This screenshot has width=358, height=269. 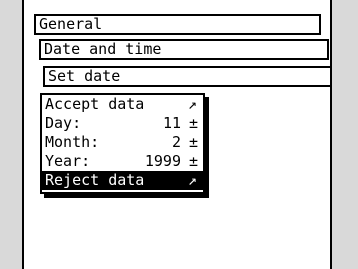 What do you see at coordinates (72, 142) in the screenshot?
I see `month-label: Month:` at bounding box center [72, 142].